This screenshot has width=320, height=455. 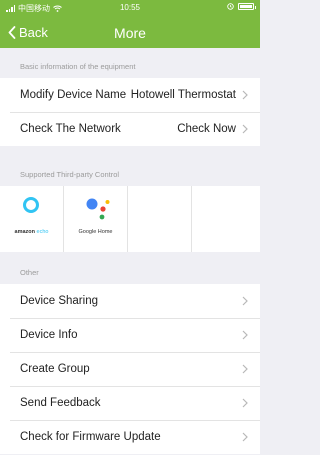 I want to click on status-bar: 中国移动 10:55, so click(x=130, y=8).